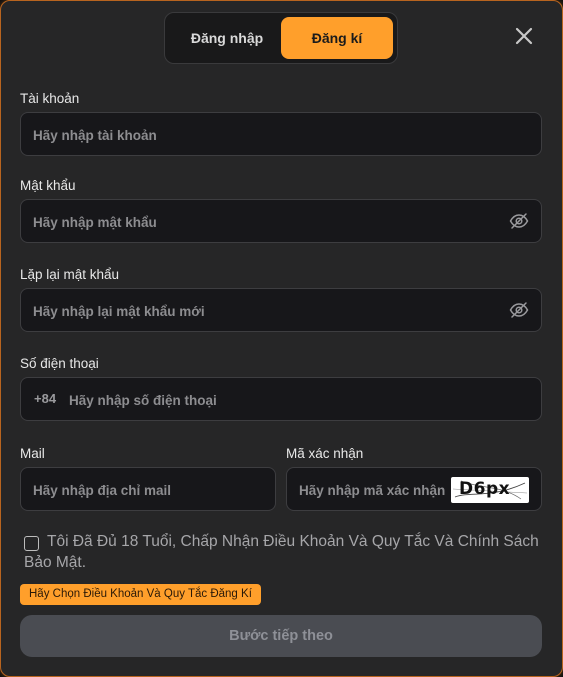  I want to click on next-step-button: Bước tiếp theo, so click(281, 636).